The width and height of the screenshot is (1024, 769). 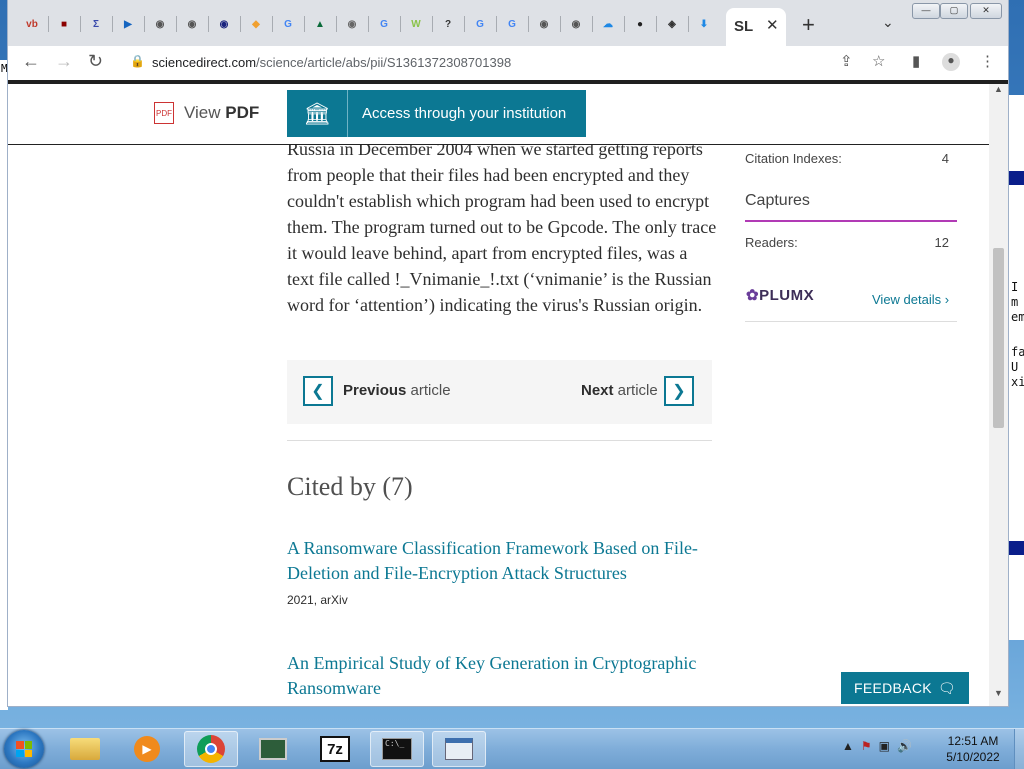 I want to click on institution-building-icon: 🏛, so click(x=317, y=113).